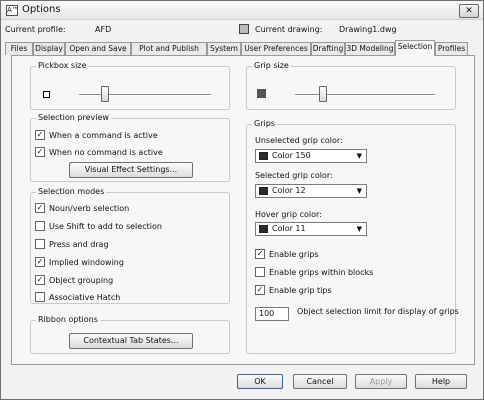 Image resolution: width=484 pixels, height=400 pixels. I want to click on help-button: Help, so click(441, 381).